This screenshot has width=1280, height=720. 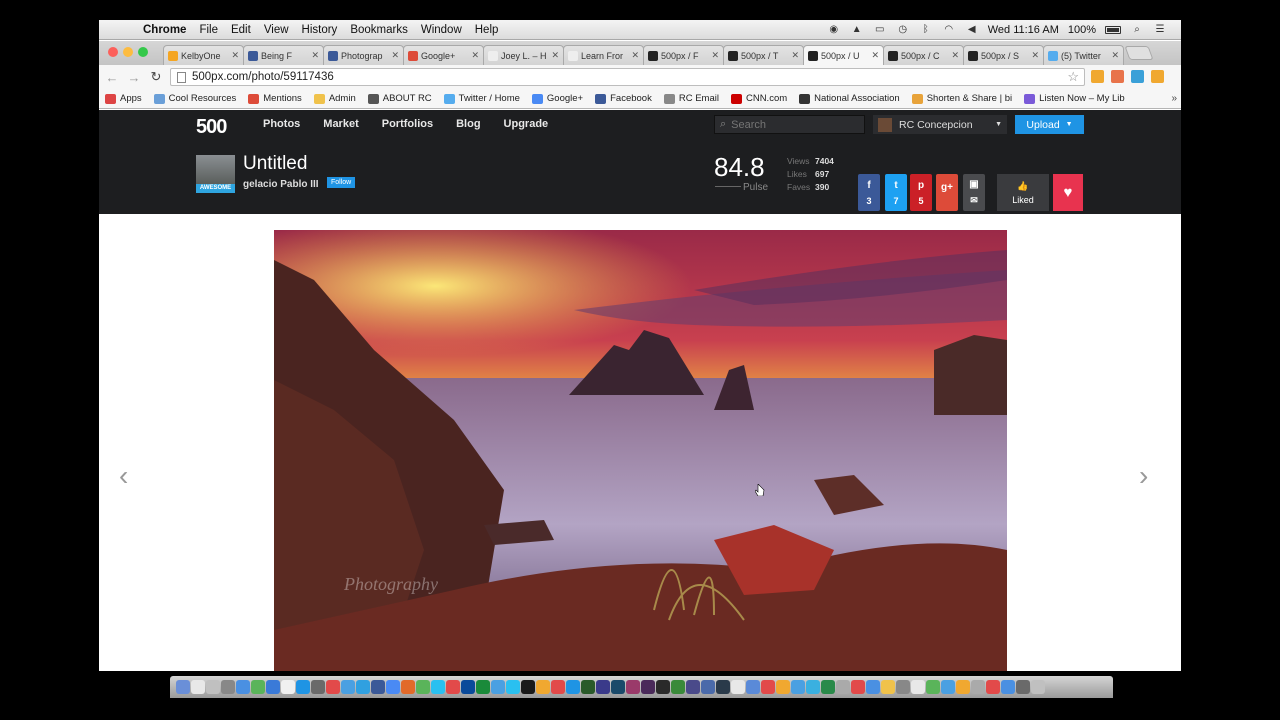 What do you see at coordinates (1082, 30) in the screenshot?
I see `battery-percent: 100%` at bounding box center [1082, 30].